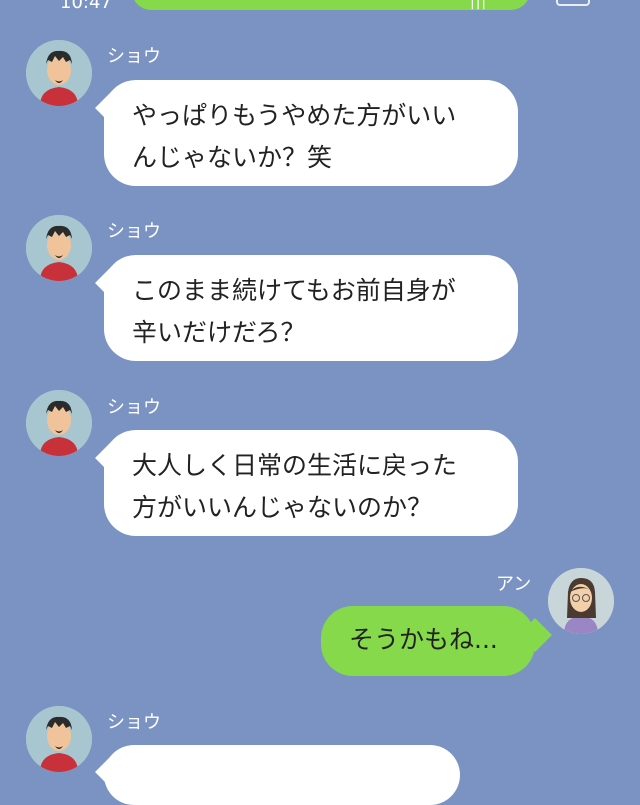 Image resolution: width=640 pixels, height=805 pixels. I want to click on woman-avatar-icon, so click(581, 601).